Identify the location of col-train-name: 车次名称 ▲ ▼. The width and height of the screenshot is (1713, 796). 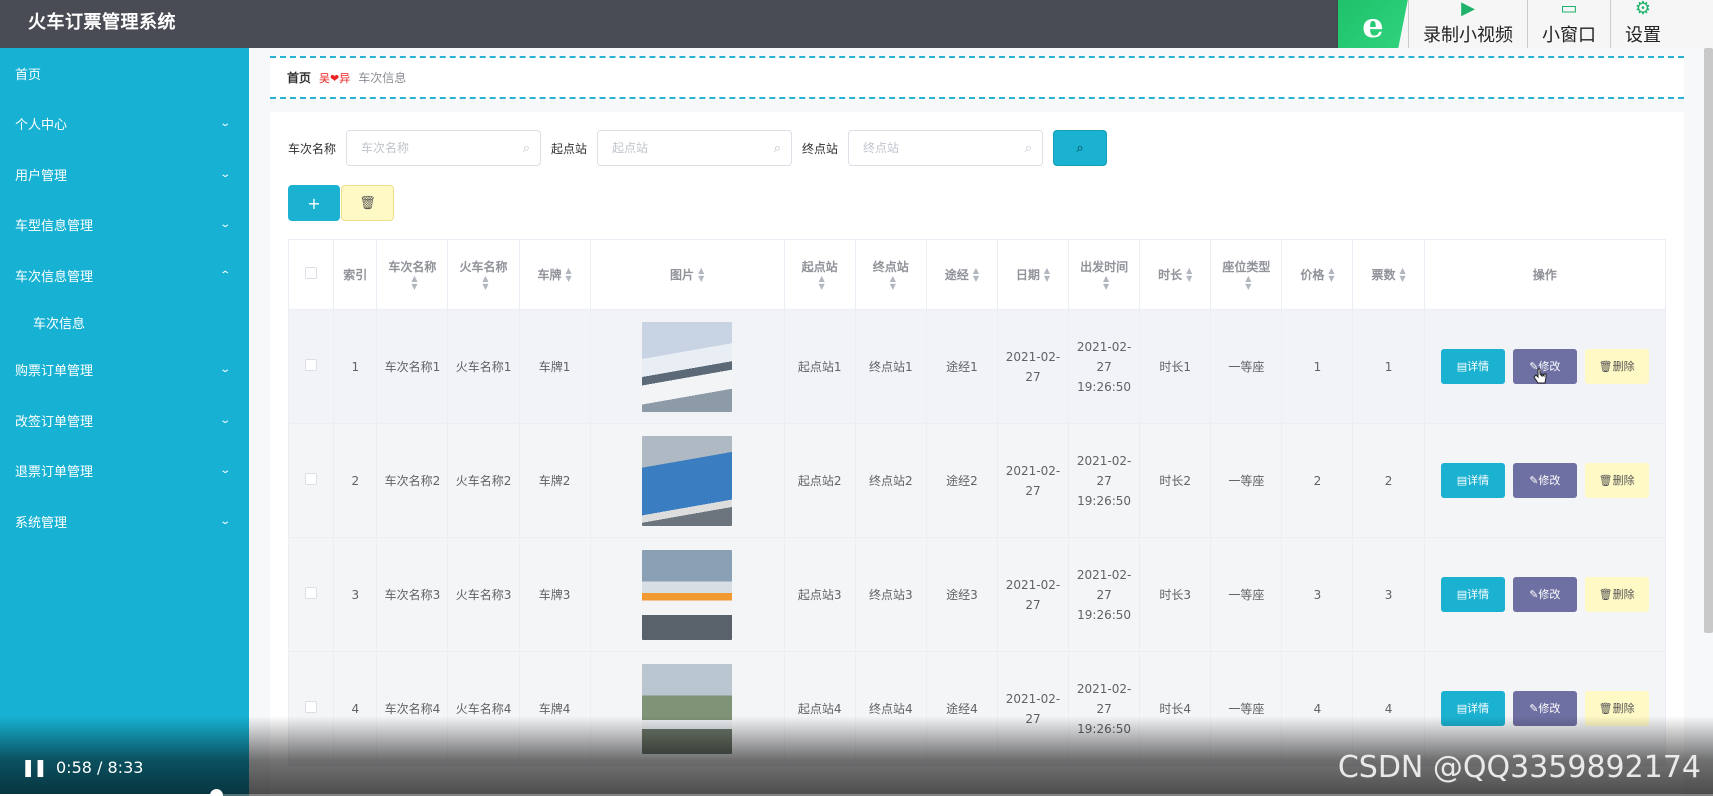
(412, 274).